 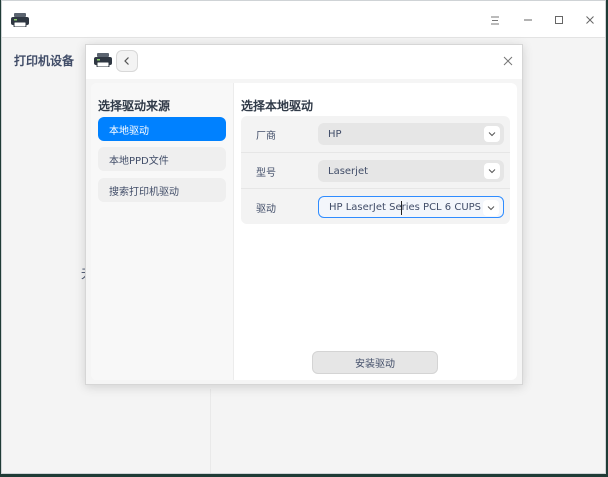 I want to click on chevron-left-icon, so click(x=126, y=61).